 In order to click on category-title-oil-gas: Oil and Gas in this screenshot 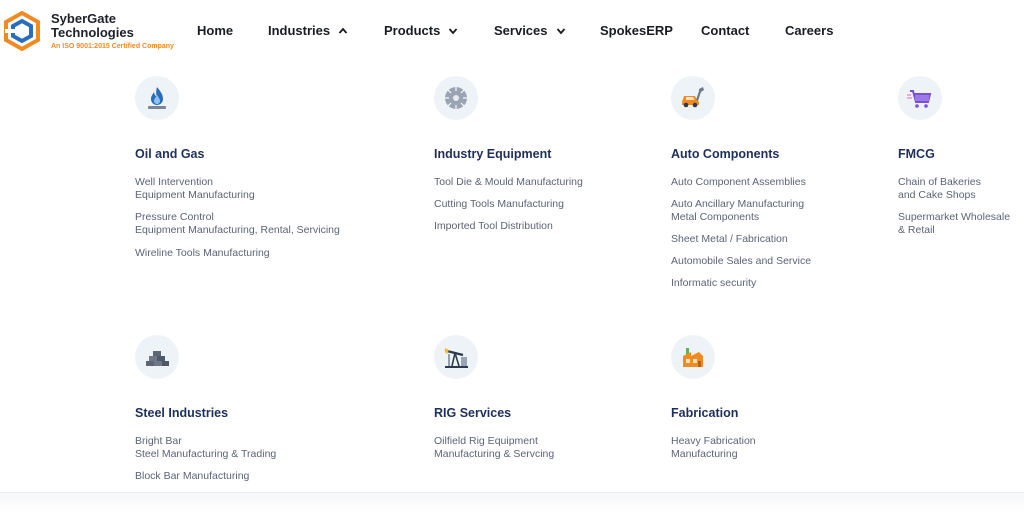, I will do `click(169, 154)`.